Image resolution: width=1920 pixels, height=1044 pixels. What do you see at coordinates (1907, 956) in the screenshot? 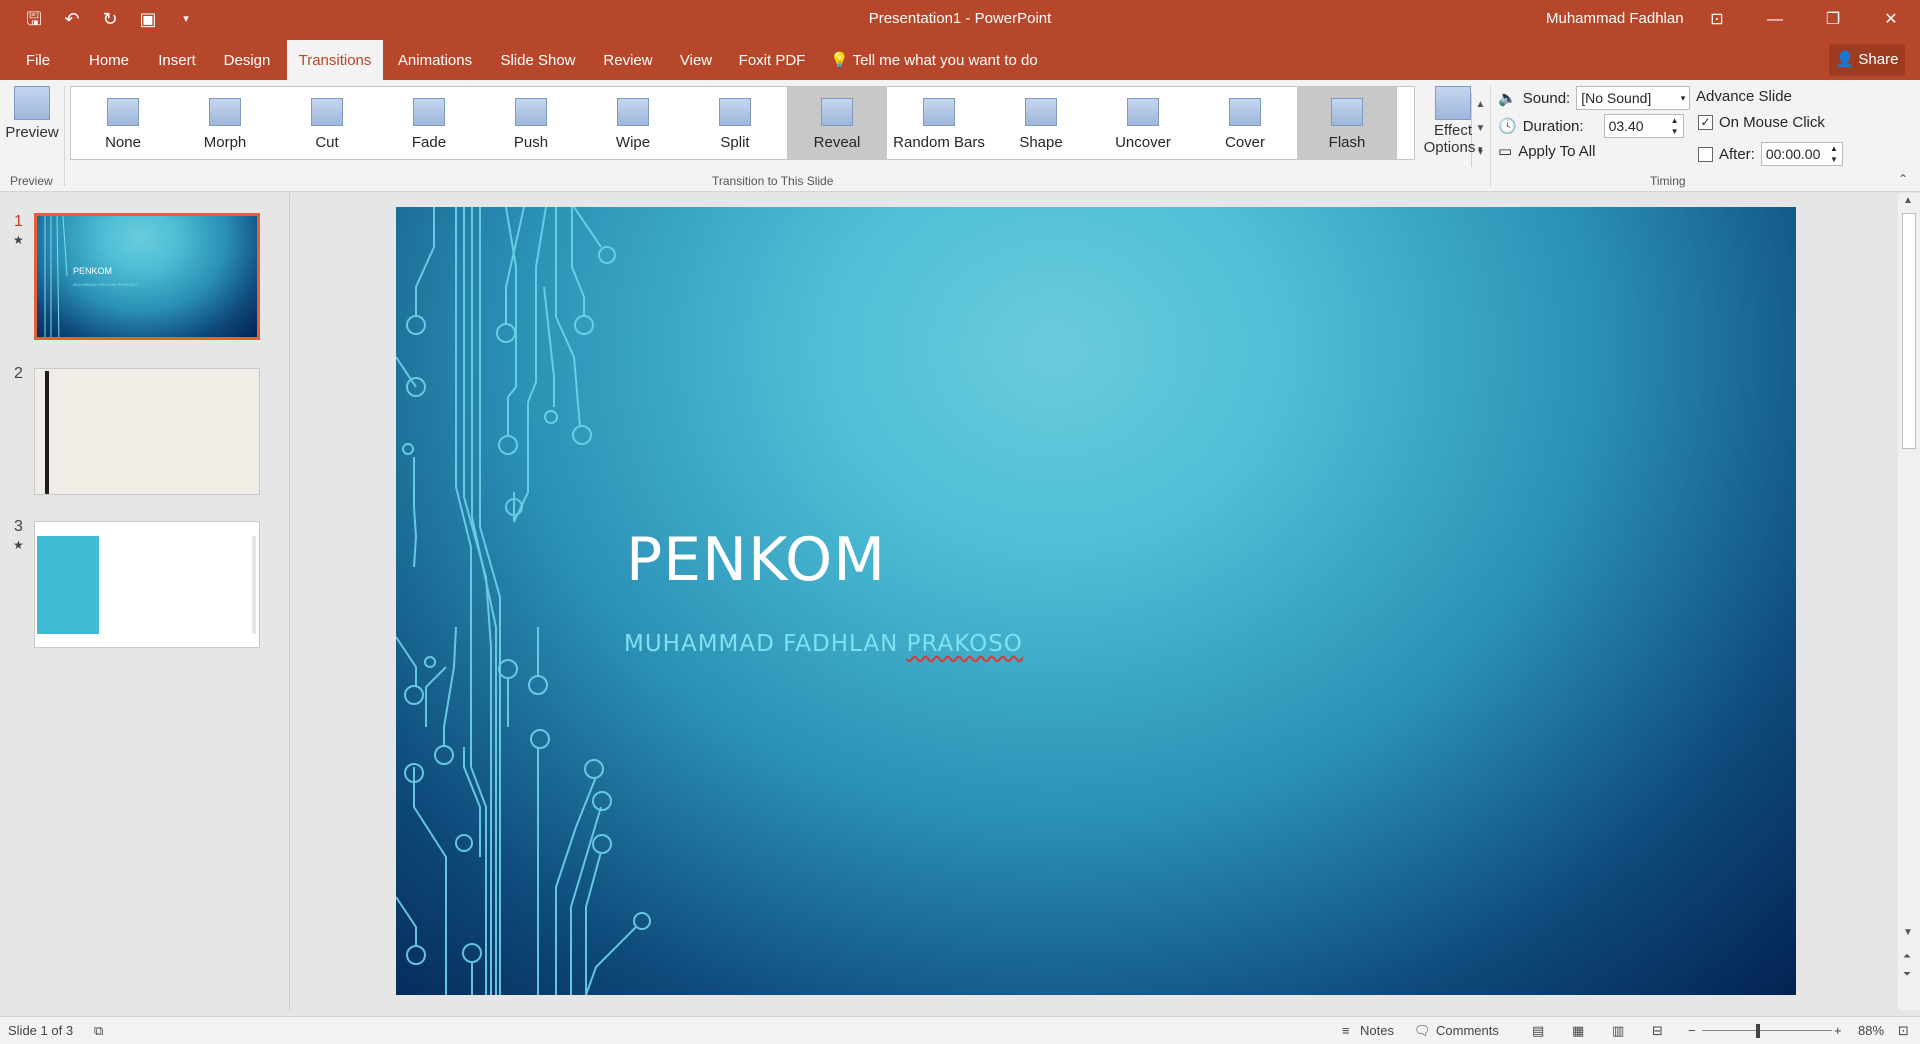
I see `previous-slide-icon: ⏶` at bounding box center [1907, 956].